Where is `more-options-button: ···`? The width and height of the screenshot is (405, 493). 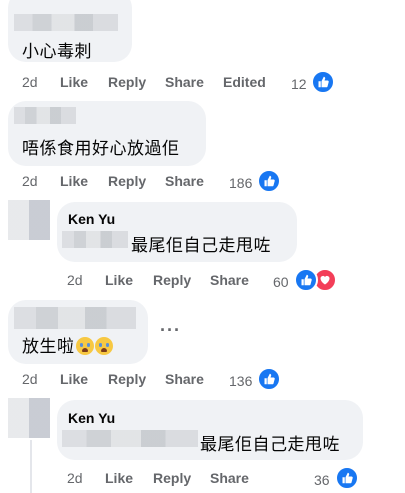
more-options-button: ··· is located at coordinates (170, 330).